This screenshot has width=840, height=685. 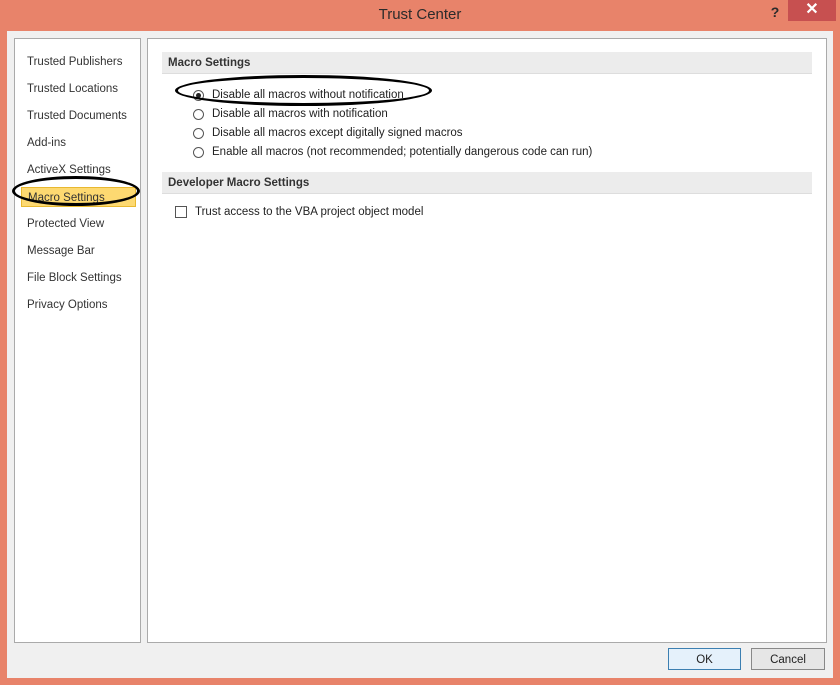 What do you see at coordinates (308, 95) in the screenshot?
I see `radio-label: Disable all macros without notification` at bounding box center [308, 95].